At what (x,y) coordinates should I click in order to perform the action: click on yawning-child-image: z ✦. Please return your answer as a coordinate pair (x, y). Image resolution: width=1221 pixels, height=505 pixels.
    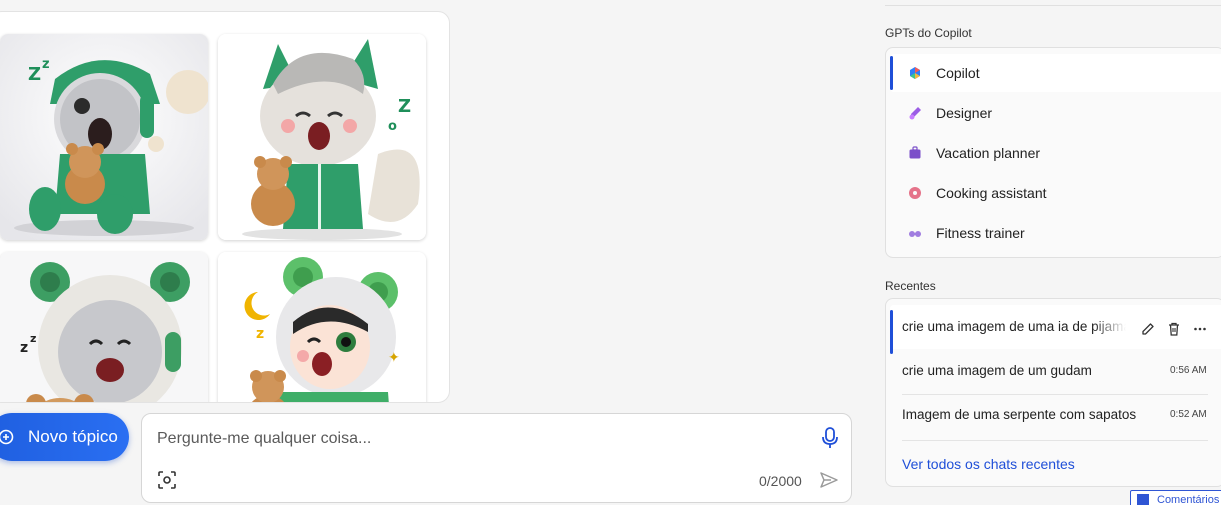
    Looking at the image, I should click on (322, 327).